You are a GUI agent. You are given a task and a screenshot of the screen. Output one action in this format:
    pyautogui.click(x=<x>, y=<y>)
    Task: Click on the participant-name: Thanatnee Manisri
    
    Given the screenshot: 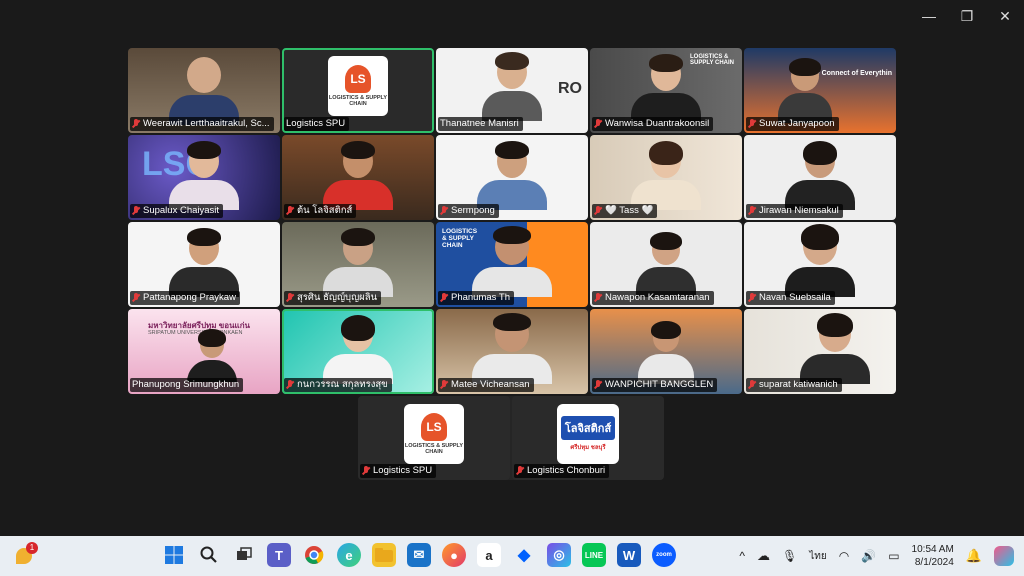 What is the action you would take?
    pyautogui.click(x=480, y=124)
    